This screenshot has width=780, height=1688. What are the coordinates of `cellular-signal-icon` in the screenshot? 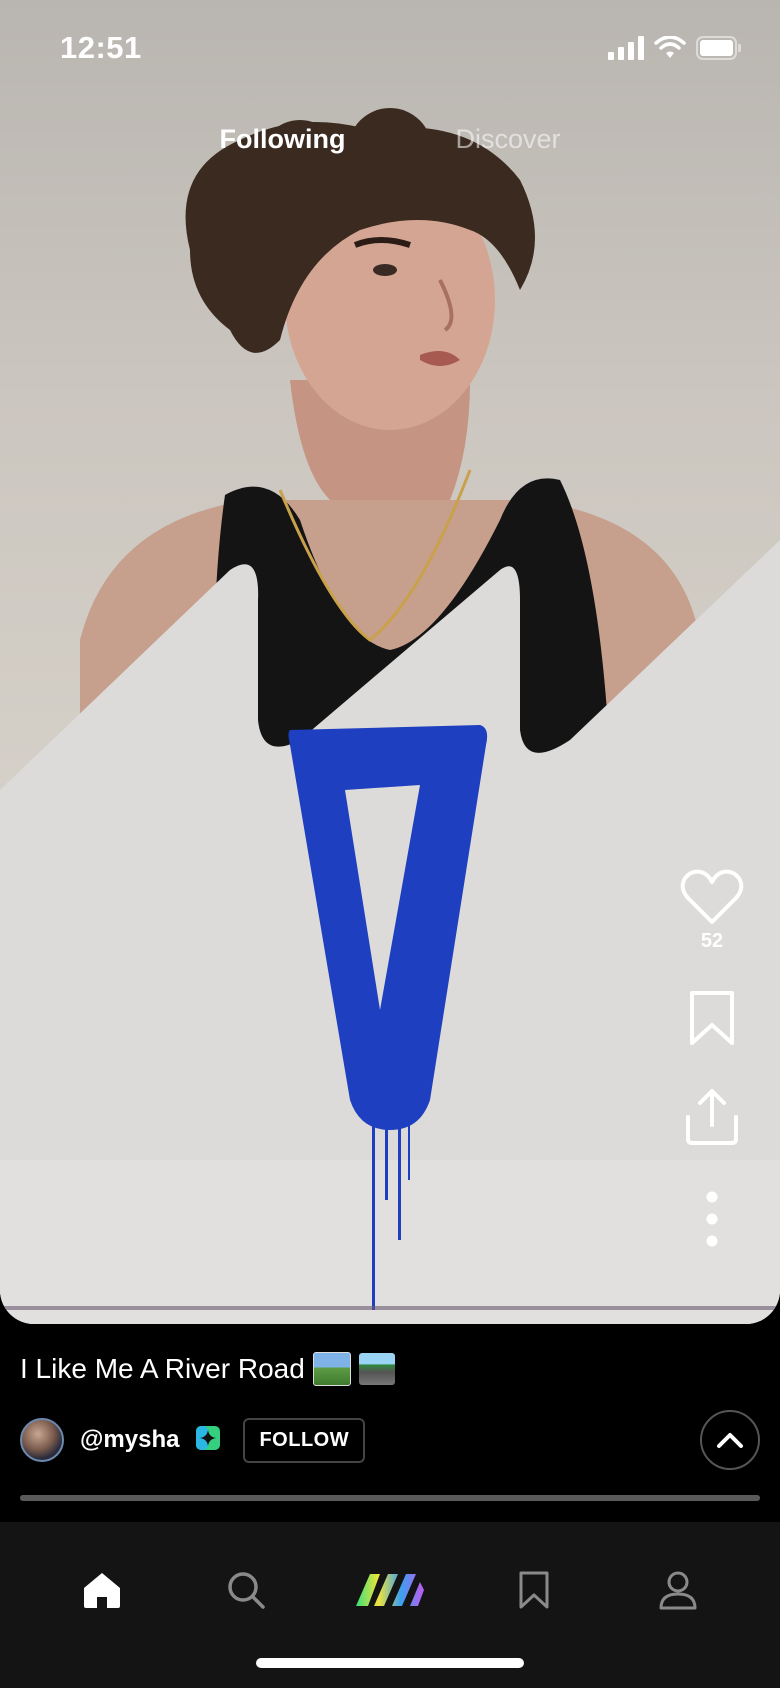 It's located at (626, 48).